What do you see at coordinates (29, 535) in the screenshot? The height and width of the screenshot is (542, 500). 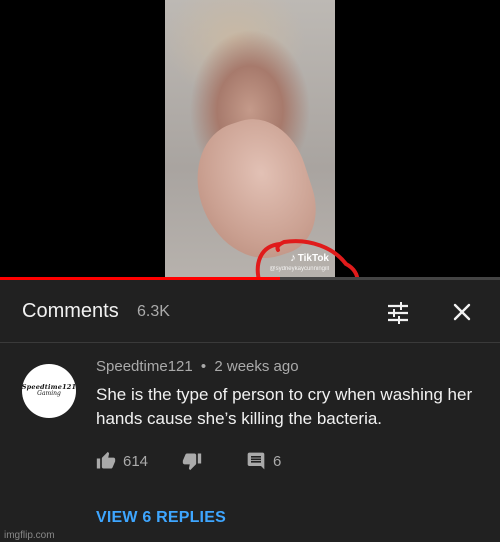 I see `imgflip-watermark: imgflip.com` at bounding box center [29, 535].